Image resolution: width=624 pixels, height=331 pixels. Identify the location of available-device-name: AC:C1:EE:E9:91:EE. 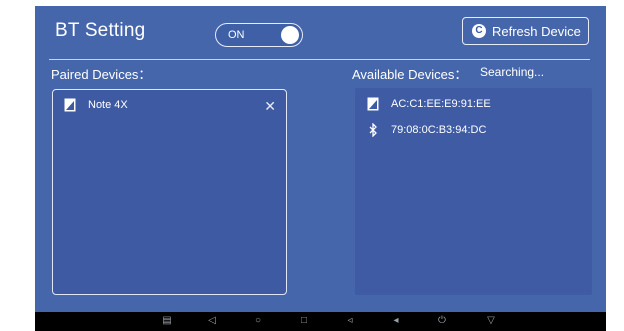
(441, 104).